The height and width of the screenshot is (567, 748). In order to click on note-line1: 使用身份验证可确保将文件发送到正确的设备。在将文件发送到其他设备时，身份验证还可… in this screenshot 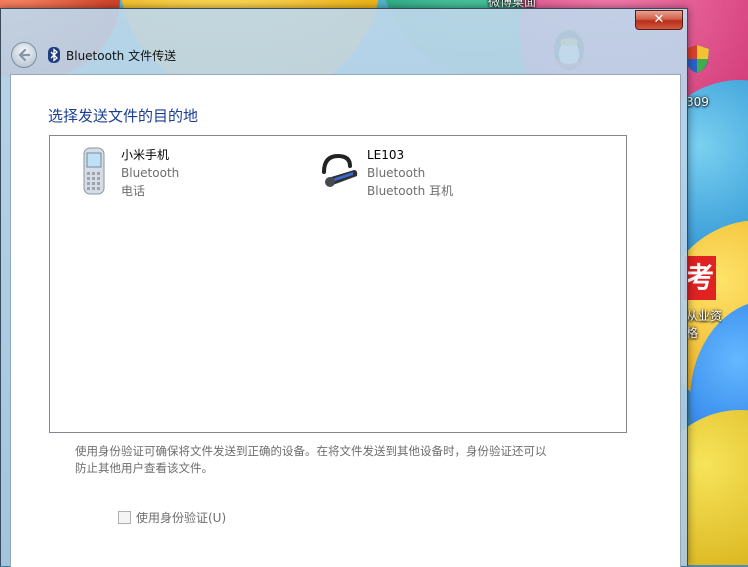, I will do `click(311, 451)`.